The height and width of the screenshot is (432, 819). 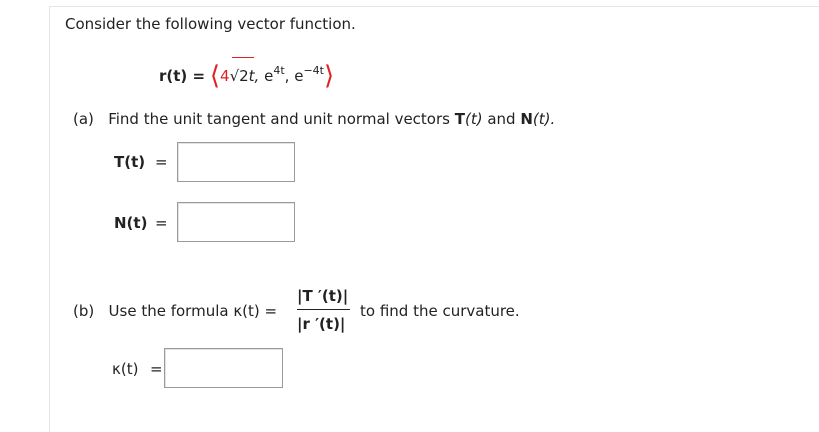 I want to click on N-label: N(t), so click(x=131, y=223).